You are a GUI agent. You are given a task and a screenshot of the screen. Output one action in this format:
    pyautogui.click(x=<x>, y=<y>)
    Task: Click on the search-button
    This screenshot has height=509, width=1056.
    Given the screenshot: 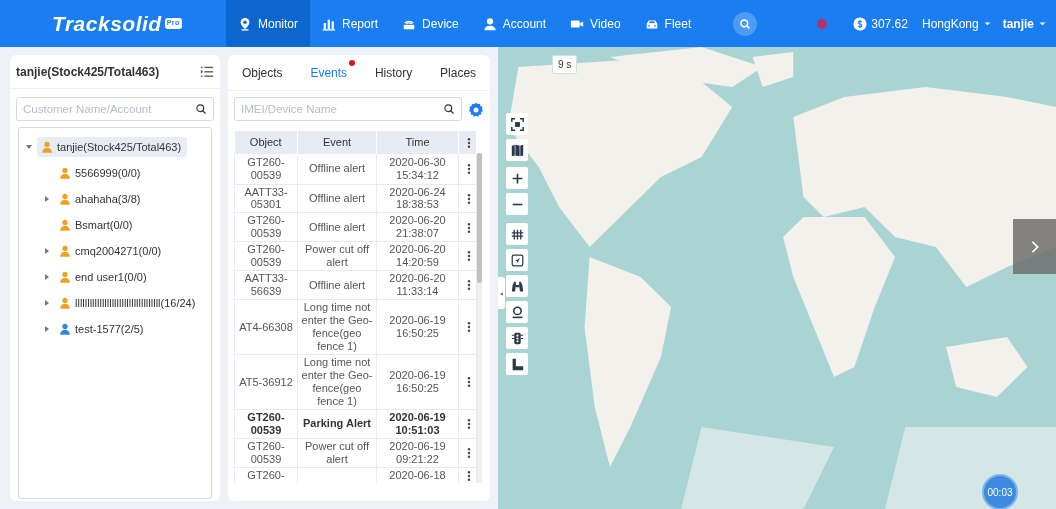 What is the action you would take?
    pyautogui.click(x=745, y=23)
    